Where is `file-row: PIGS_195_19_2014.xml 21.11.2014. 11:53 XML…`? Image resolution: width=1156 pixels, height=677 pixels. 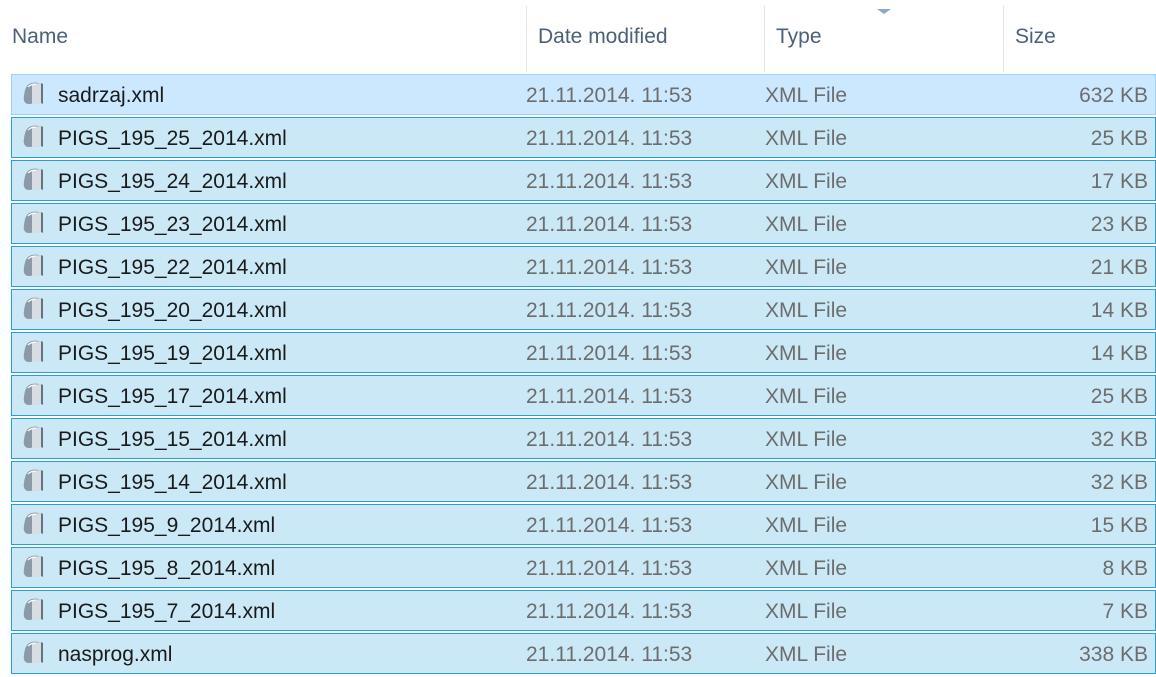 file-row: PIGS_195_19_2014.xml 21.11.2014. 11:53 XML… is located at coordinates (583, 352).